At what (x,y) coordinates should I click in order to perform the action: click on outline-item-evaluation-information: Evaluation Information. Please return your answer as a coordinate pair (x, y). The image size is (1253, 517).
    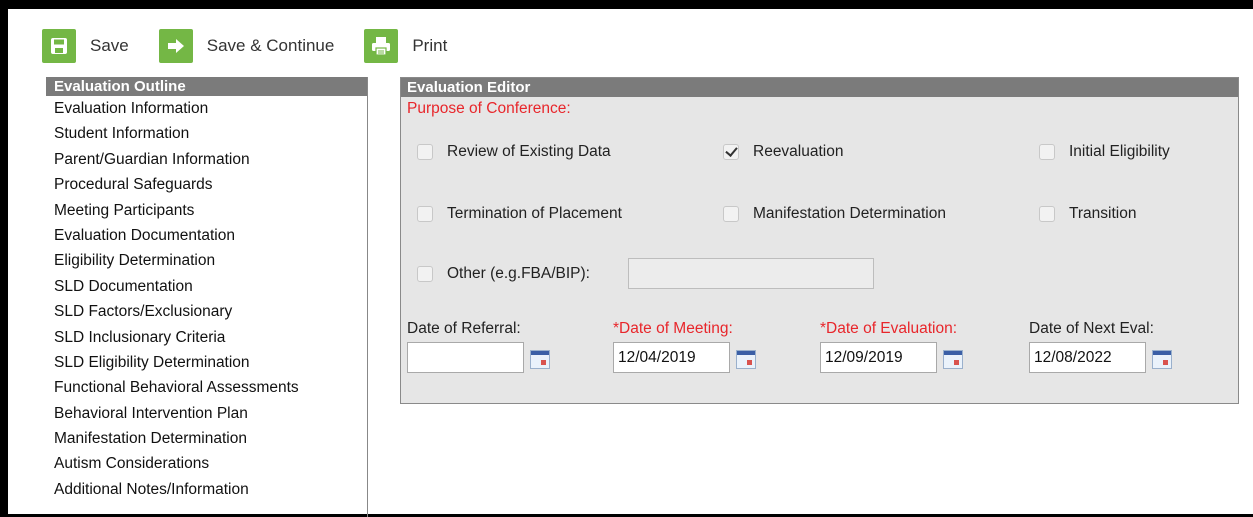
    Looking at the image, I should click on (210, 108).